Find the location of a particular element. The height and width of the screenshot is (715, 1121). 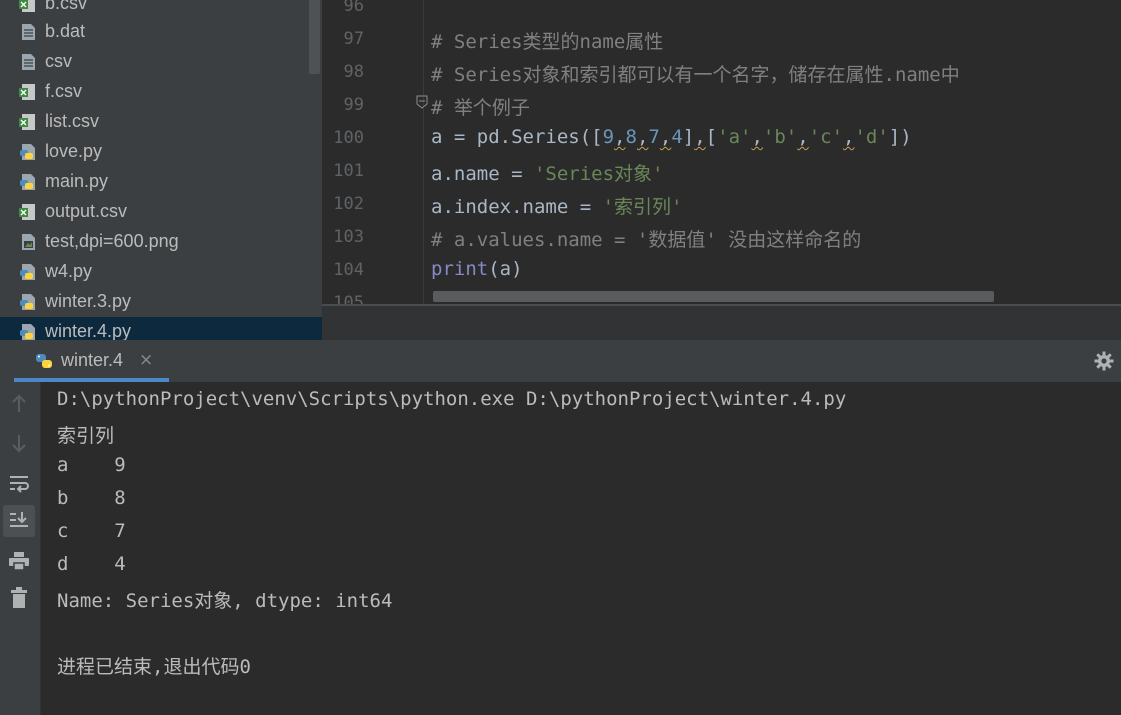

code-line-104: print(a) is located at coordinates (477, 269).